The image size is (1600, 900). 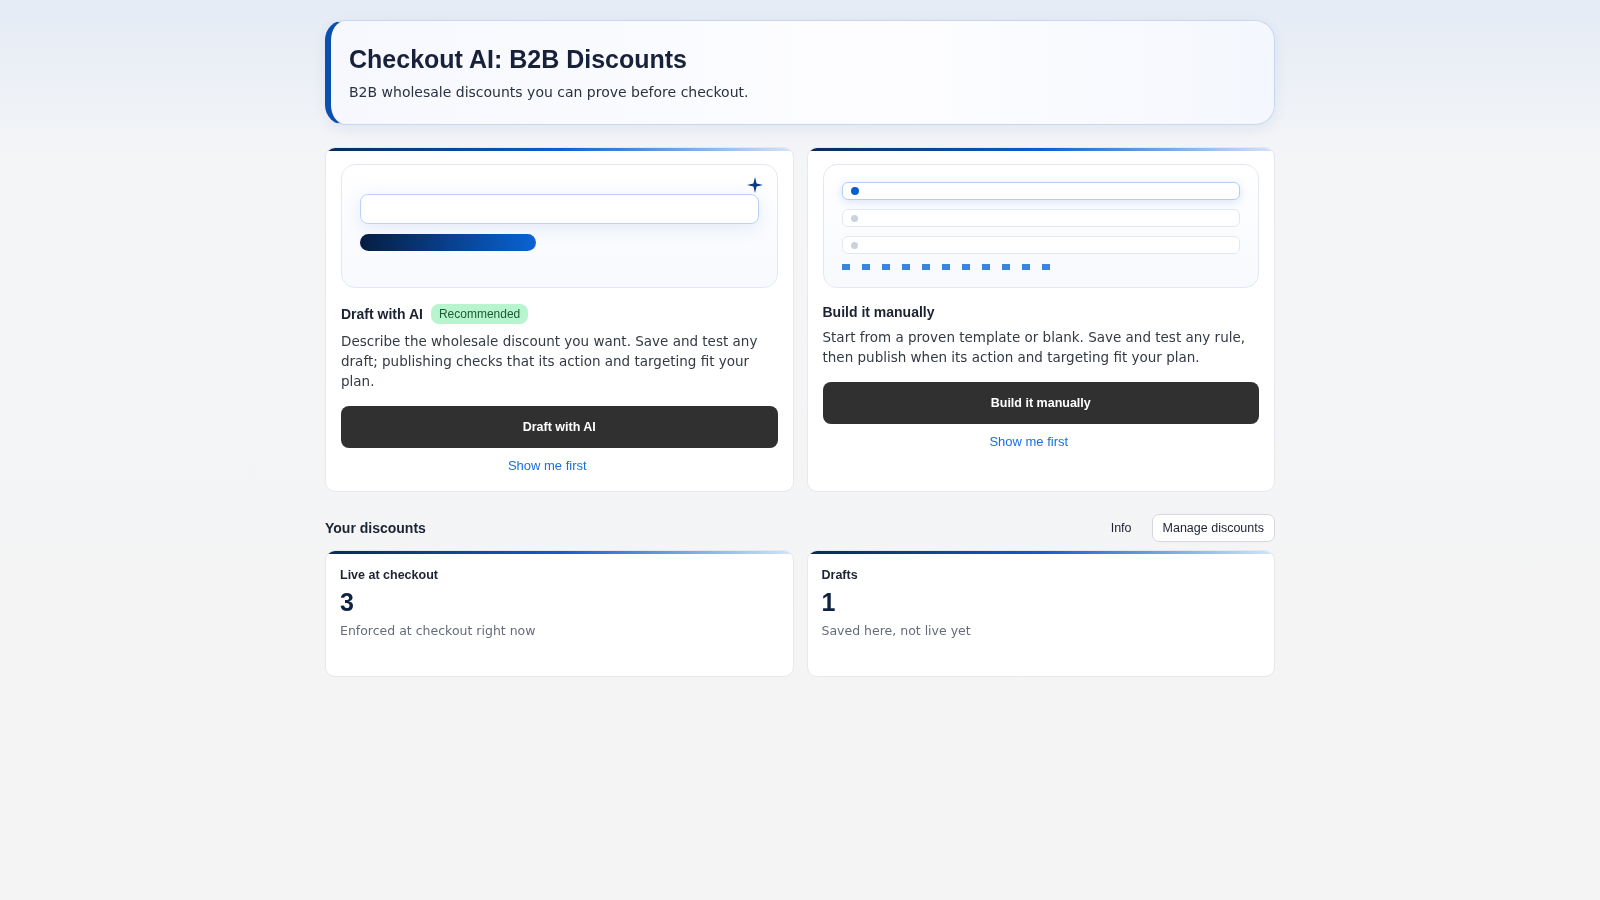 What do you see at coordinates (1213, 528) in the screenshot?
I see `manage-discounts-button: Manage discounts` at bounding box center [1213, 528].